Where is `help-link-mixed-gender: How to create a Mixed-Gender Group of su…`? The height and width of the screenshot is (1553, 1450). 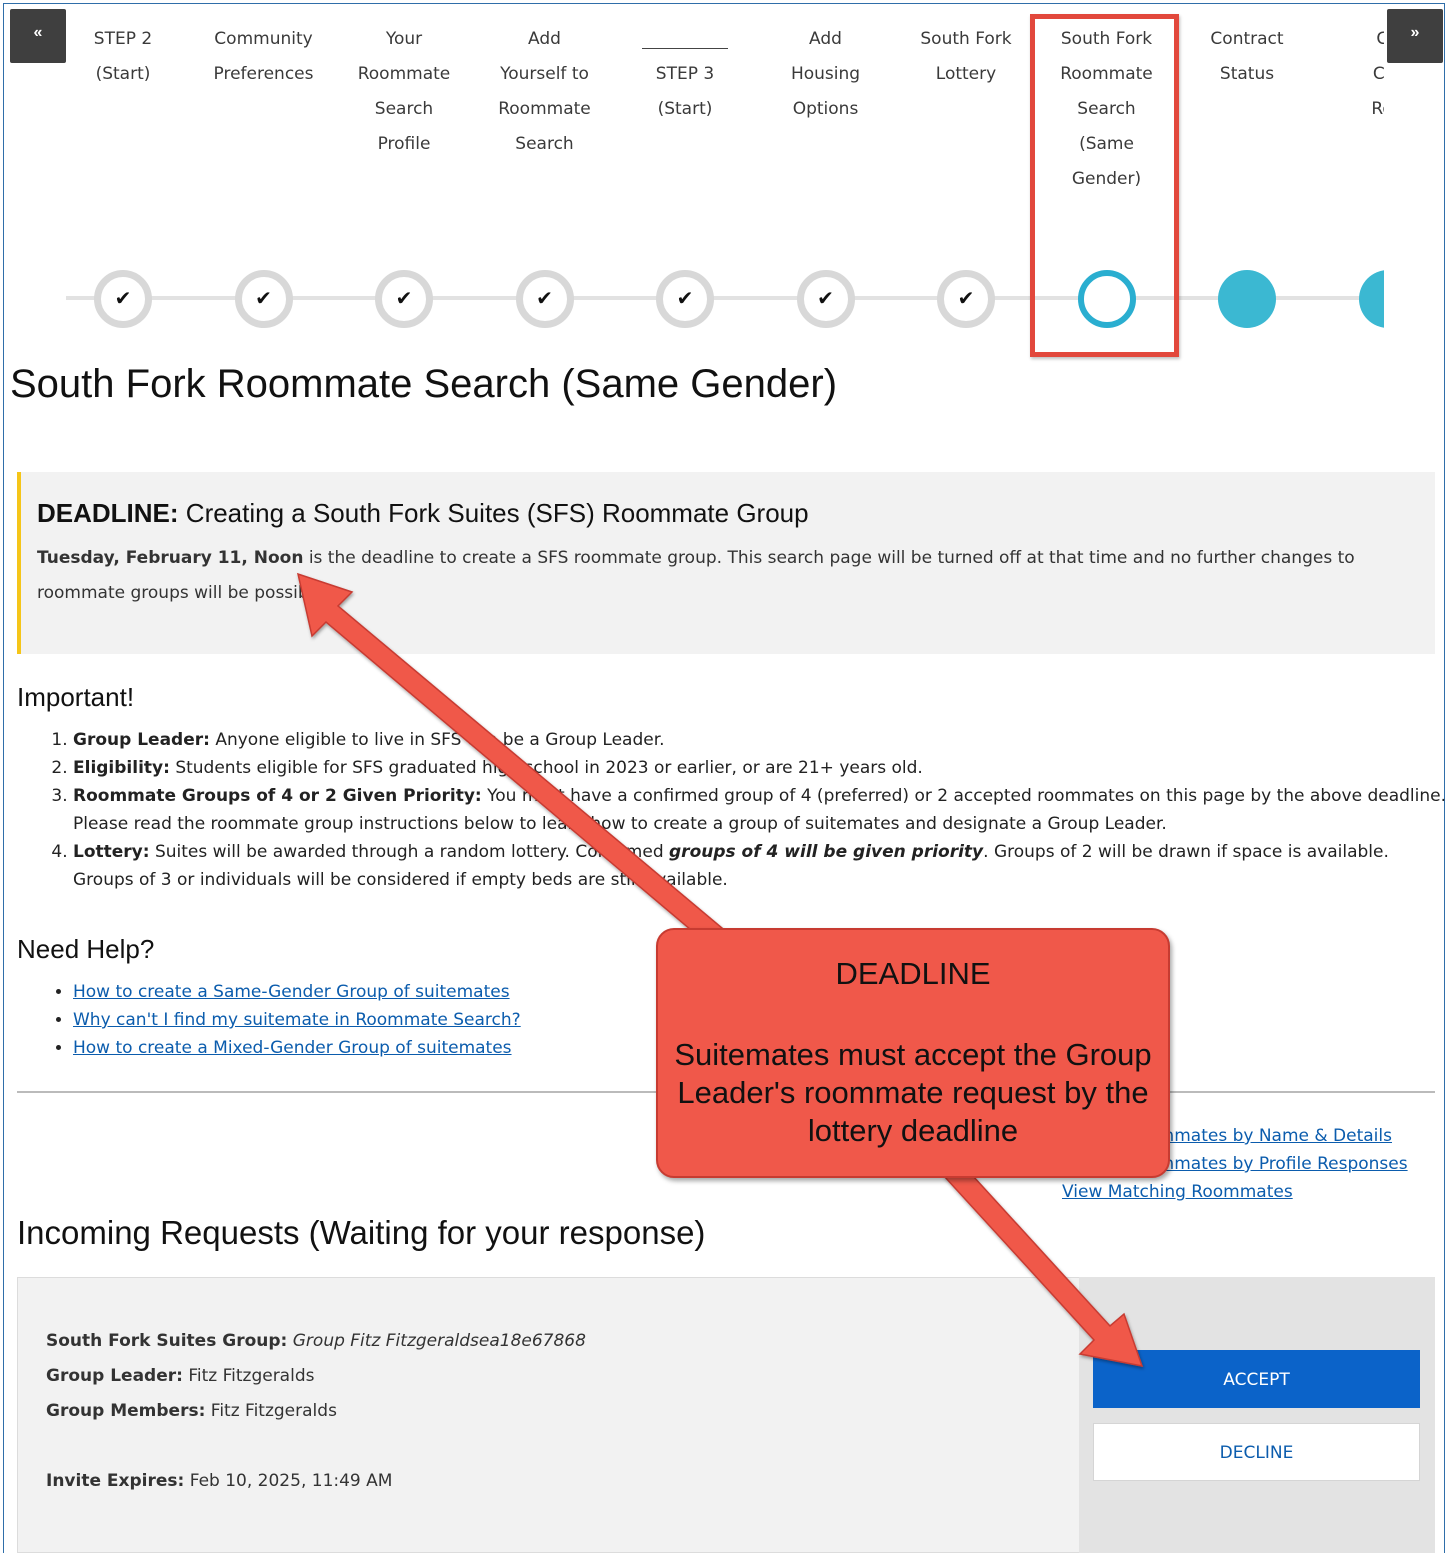 help-link-mixed-gender: How to create a Mixed-Gender Group of su… is located at coordinates (292, 1048).